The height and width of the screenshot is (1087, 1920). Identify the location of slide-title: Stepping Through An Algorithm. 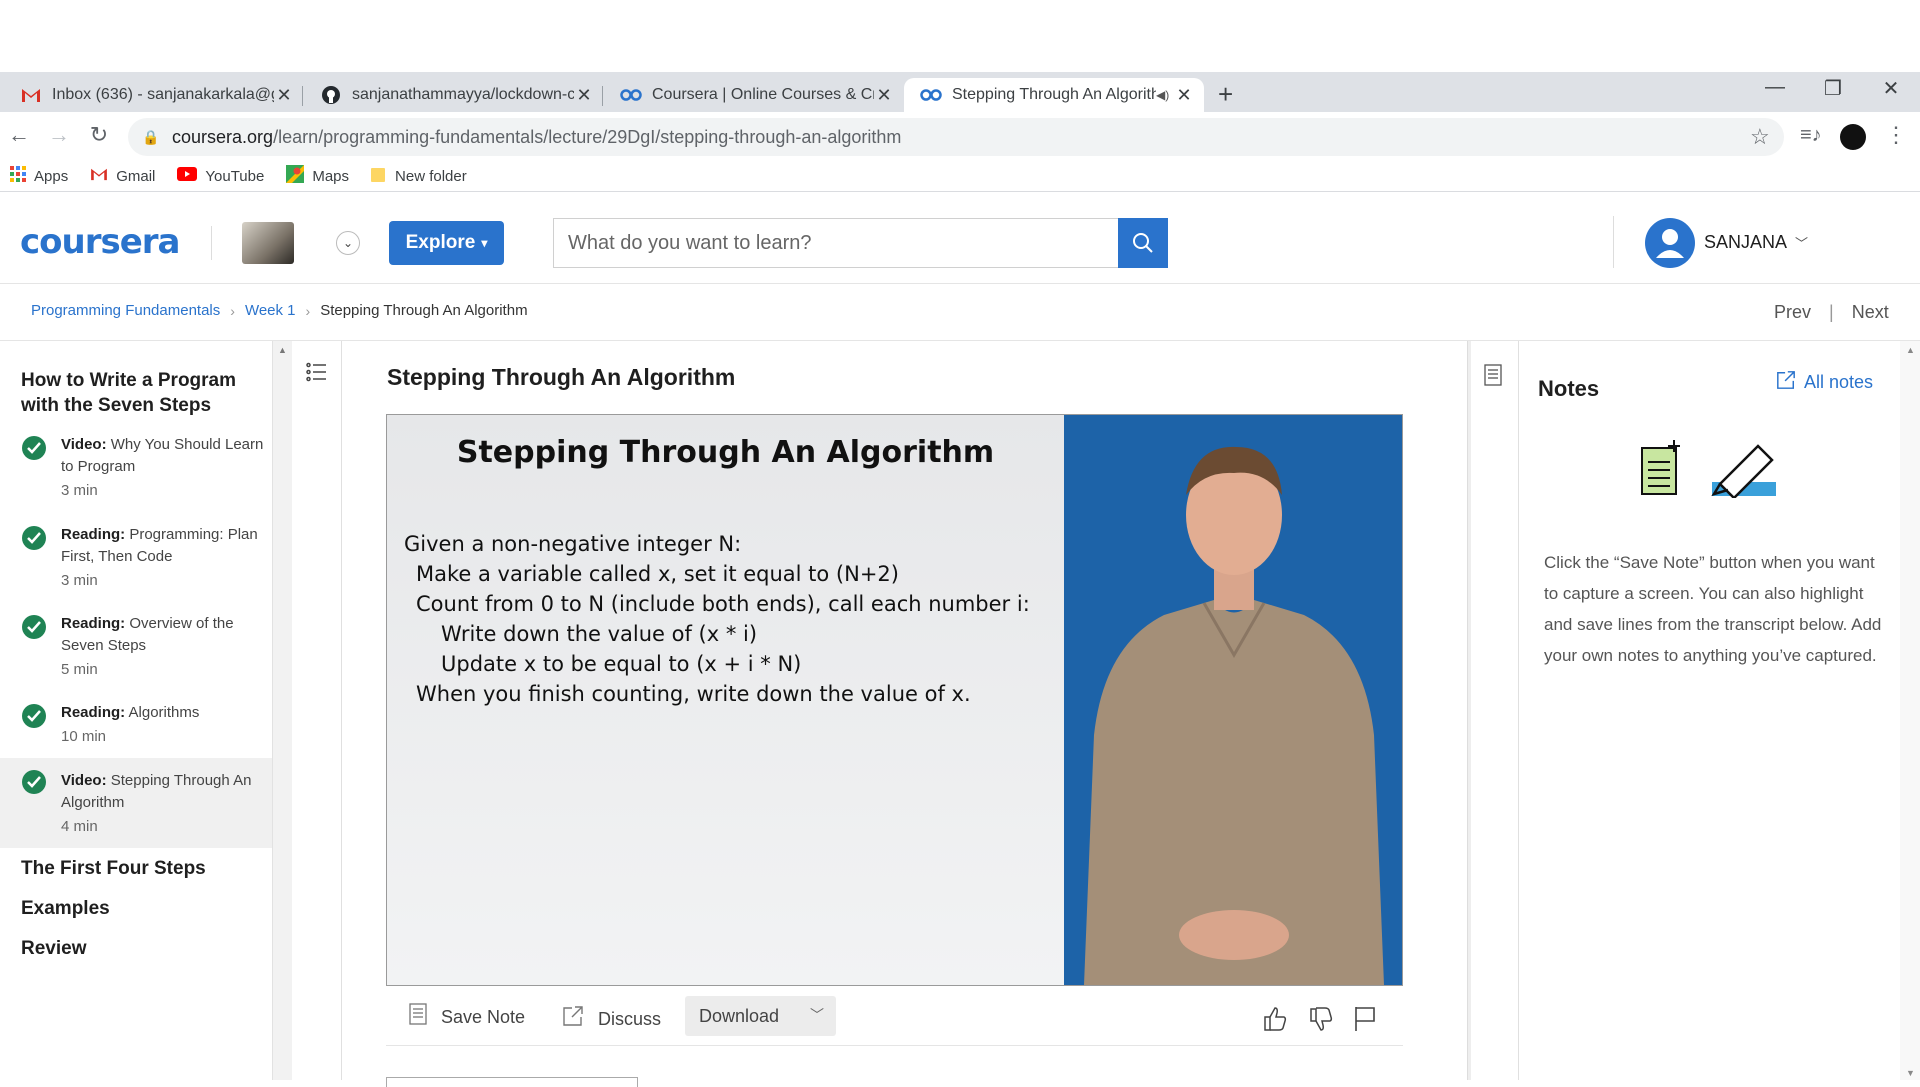
(725, 452).